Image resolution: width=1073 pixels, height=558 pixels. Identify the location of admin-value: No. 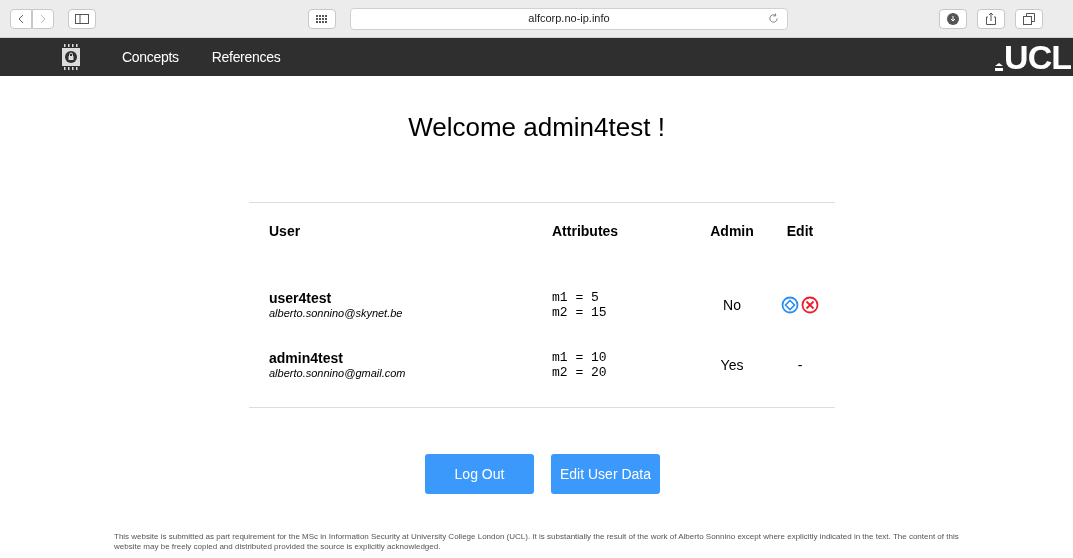
(732, 305).